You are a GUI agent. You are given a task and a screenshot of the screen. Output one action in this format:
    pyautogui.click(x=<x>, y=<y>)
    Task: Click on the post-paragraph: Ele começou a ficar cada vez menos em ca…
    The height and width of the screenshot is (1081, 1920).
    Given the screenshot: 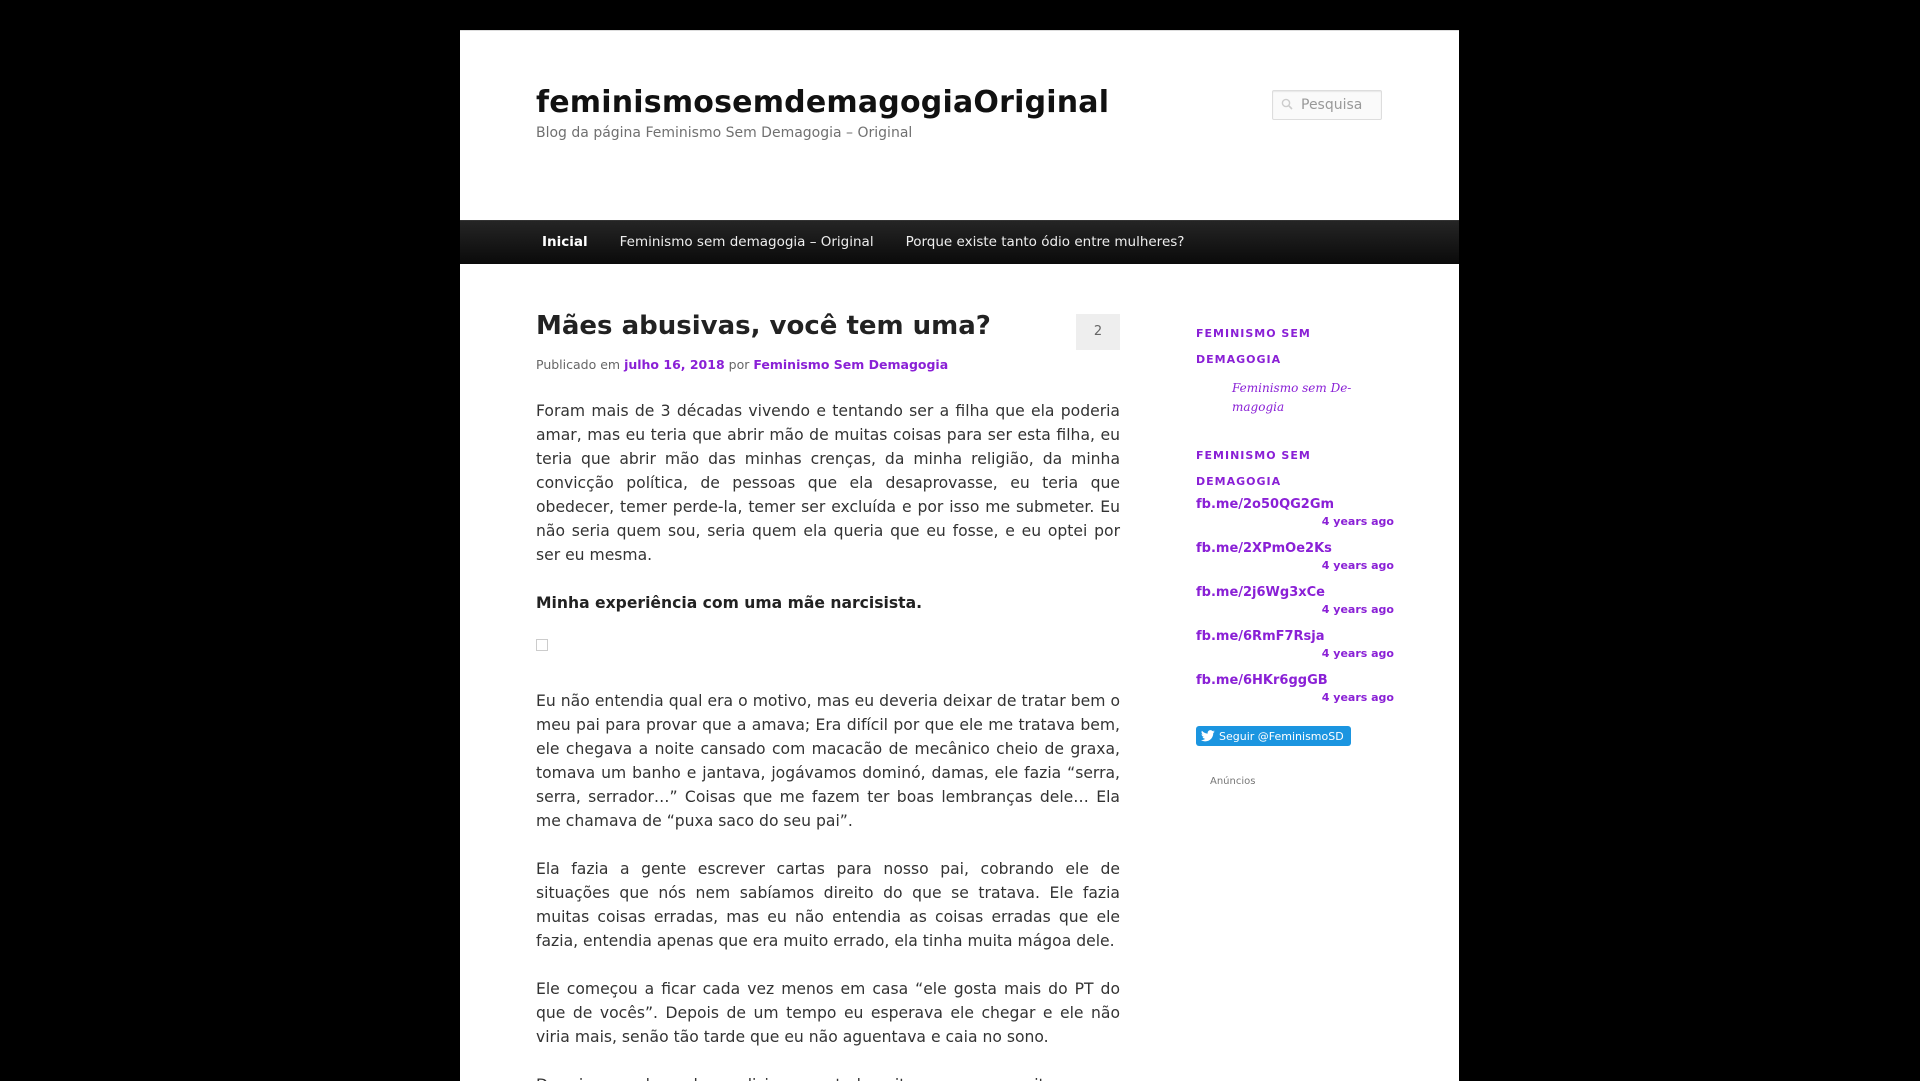 What is the action you would take?
    pyautogui.click(x=828, y=1013)
    